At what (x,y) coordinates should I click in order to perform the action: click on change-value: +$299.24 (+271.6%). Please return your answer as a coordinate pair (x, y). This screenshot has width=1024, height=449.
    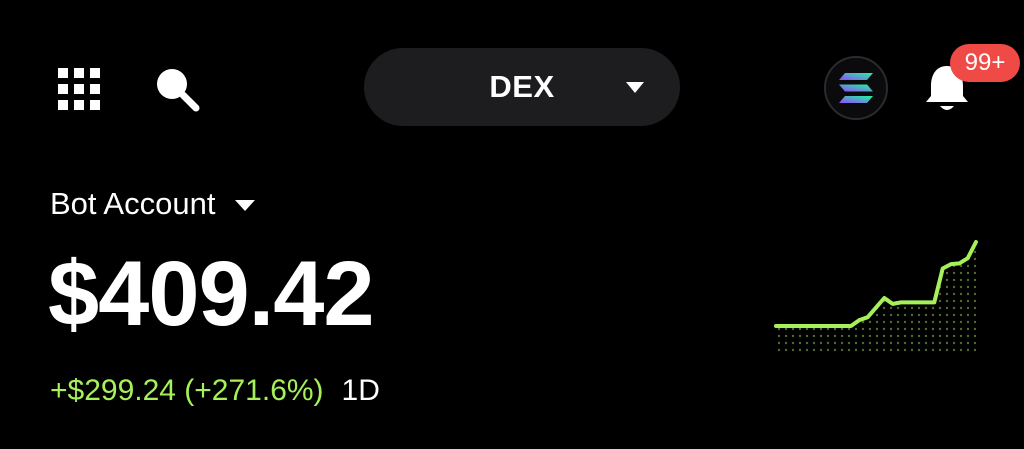
    Looking at the image, I should click on (187, 390).